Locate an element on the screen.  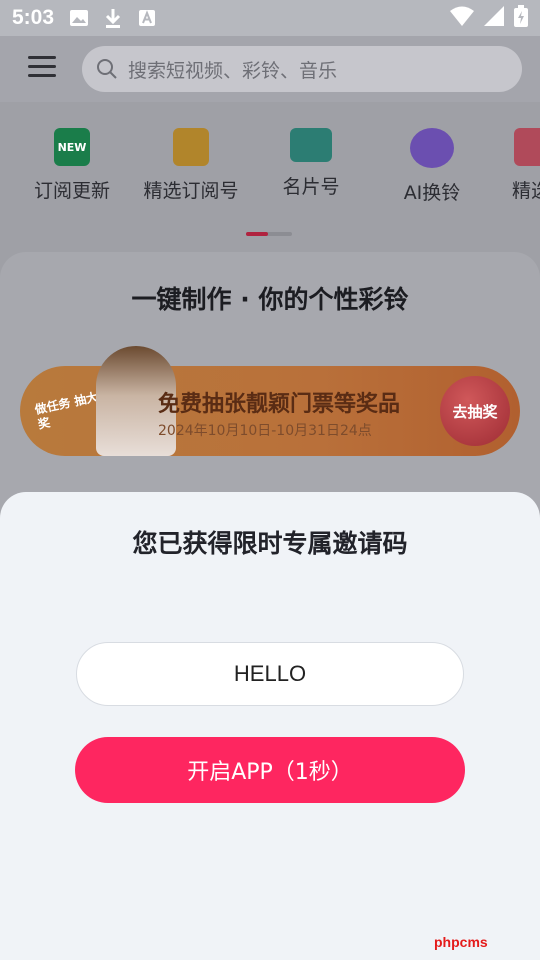
status-time: 5:03 is located at coordinates (33, 17).